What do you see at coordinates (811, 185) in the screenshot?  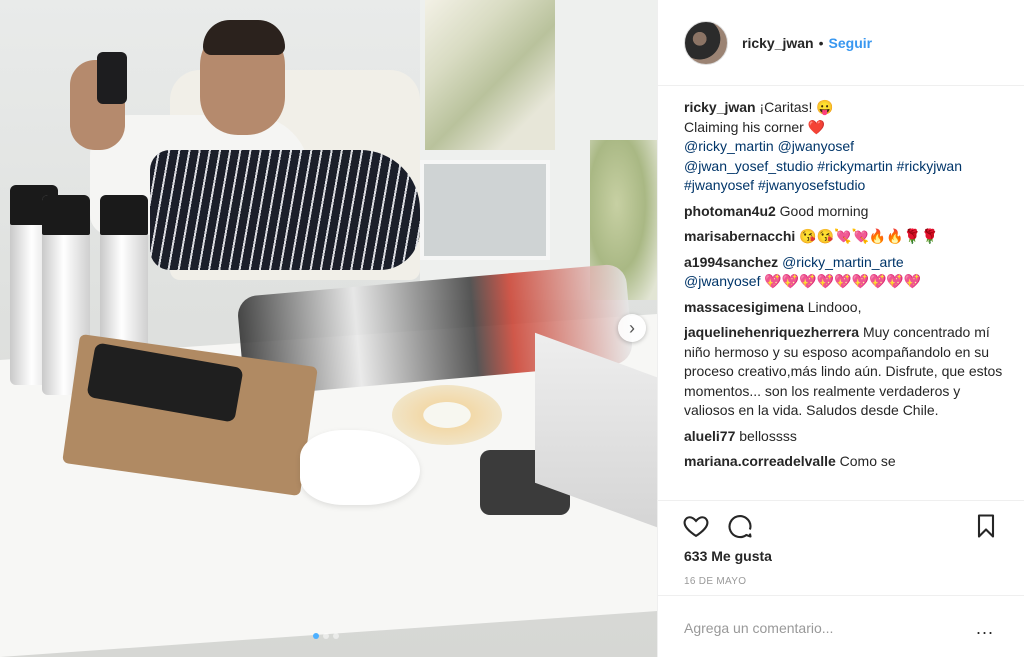 I see `hashtag-link: #jwanyosefstudio` at bounding box center [811, 185].